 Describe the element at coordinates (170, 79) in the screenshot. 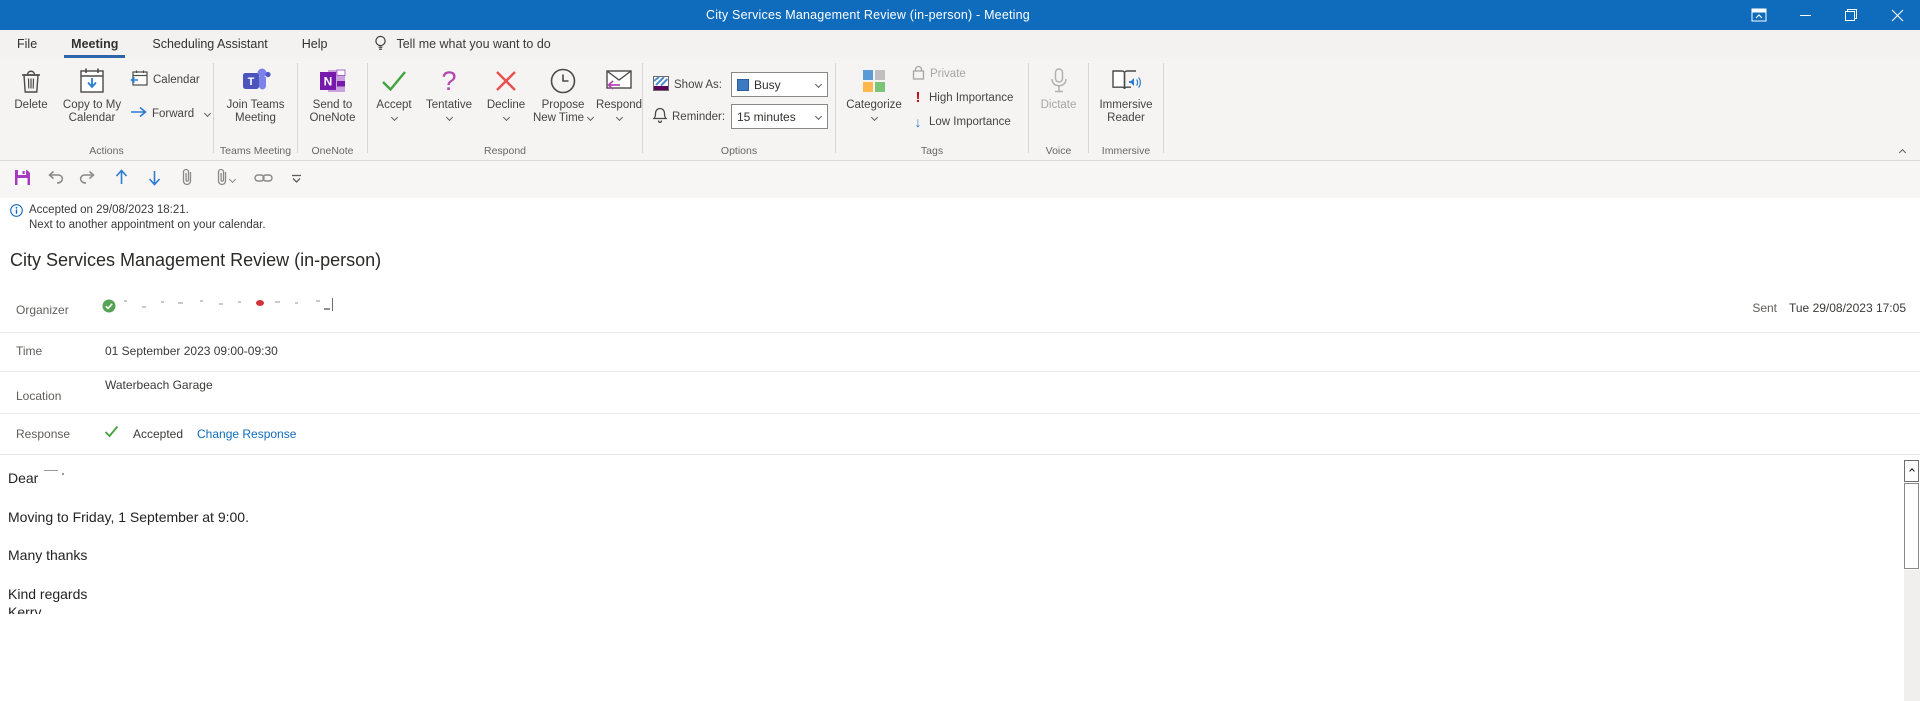

I see `calendar-button: Calendar` at that location.